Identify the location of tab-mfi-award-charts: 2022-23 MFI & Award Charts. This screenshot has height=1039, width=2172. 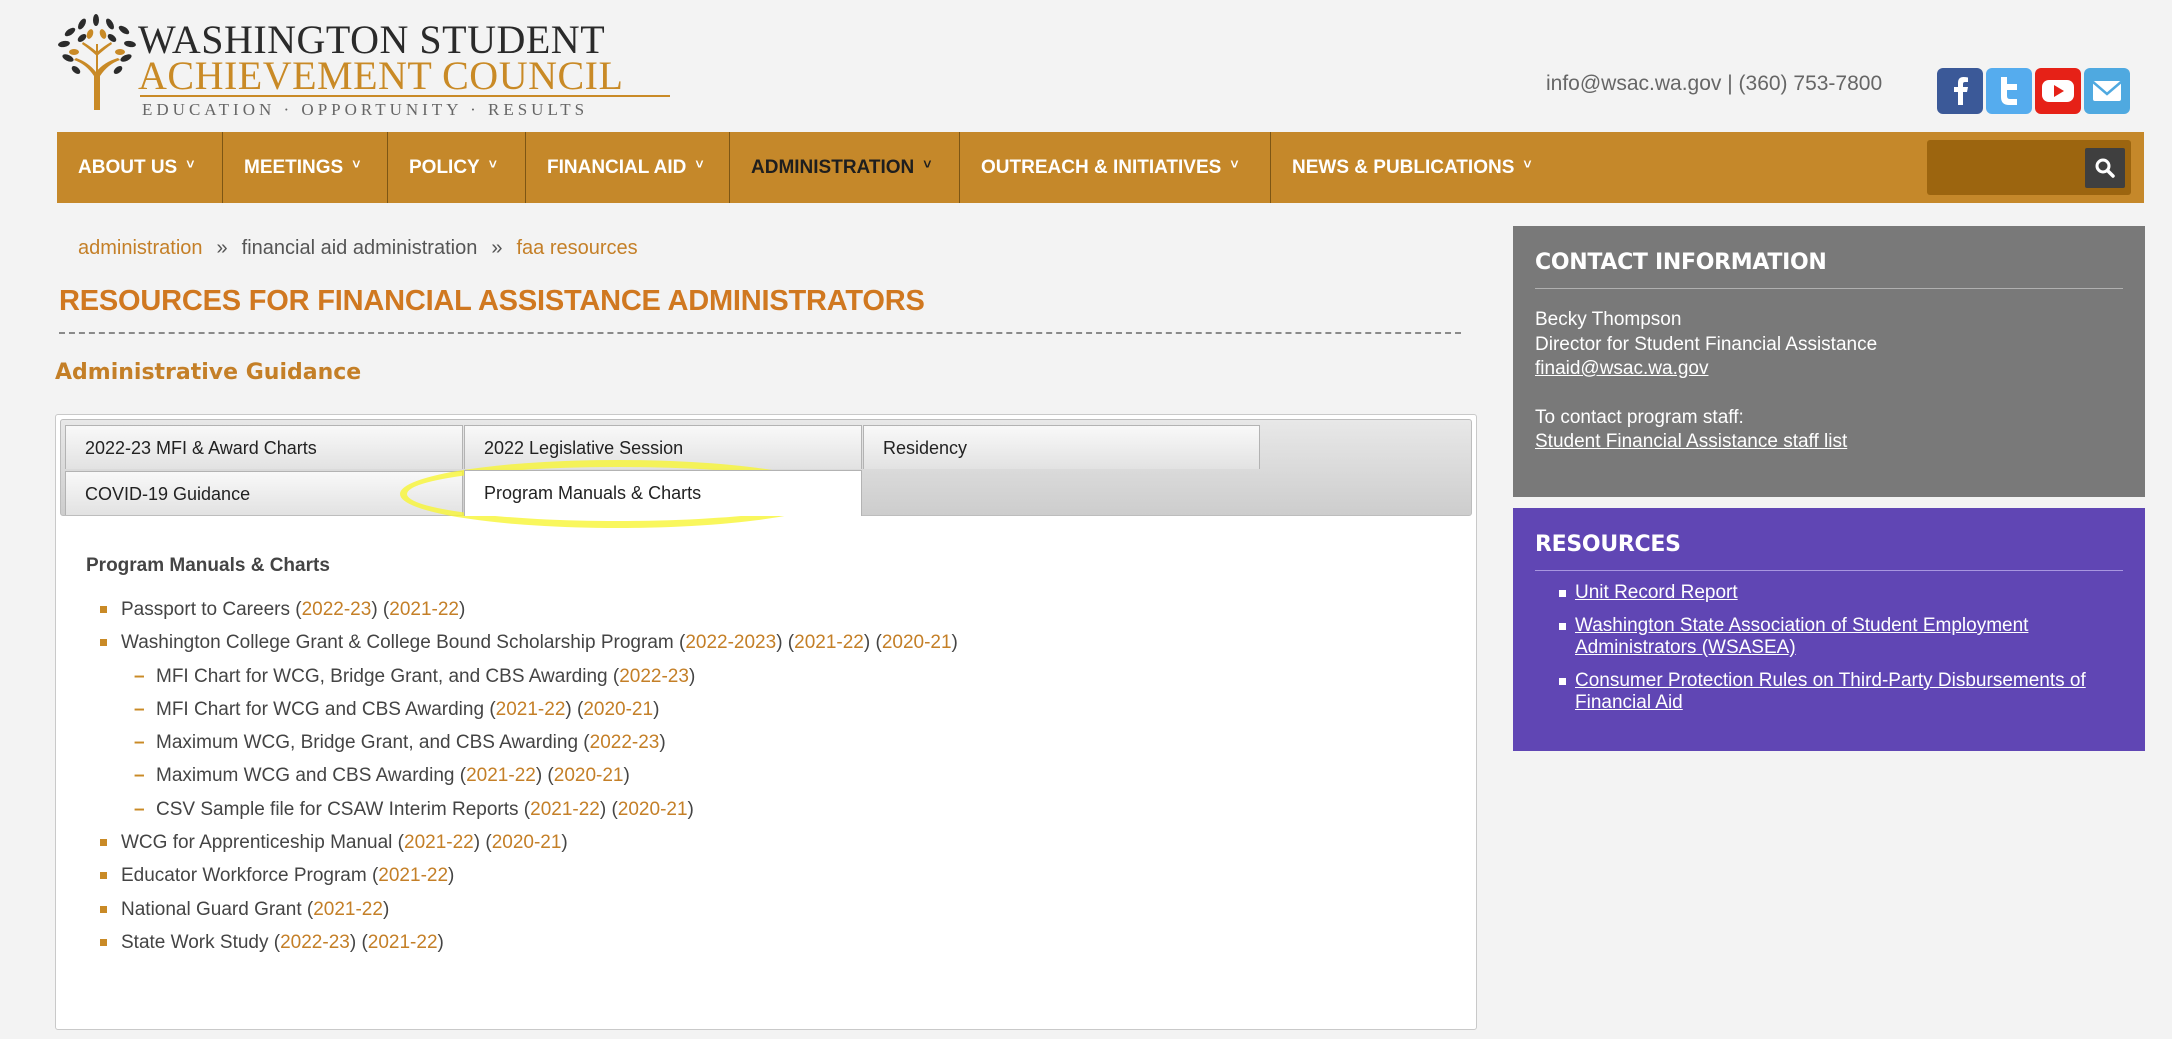
(264, 447).